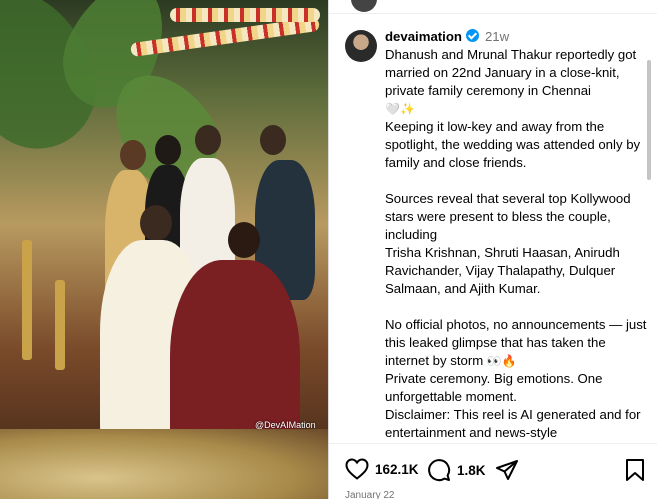 The image size is (657, 499). What do you see at coordinates (501, 361) in the screenshot?
I see `caption-emoji: 👀🔥` at bounding box center [501, 361].